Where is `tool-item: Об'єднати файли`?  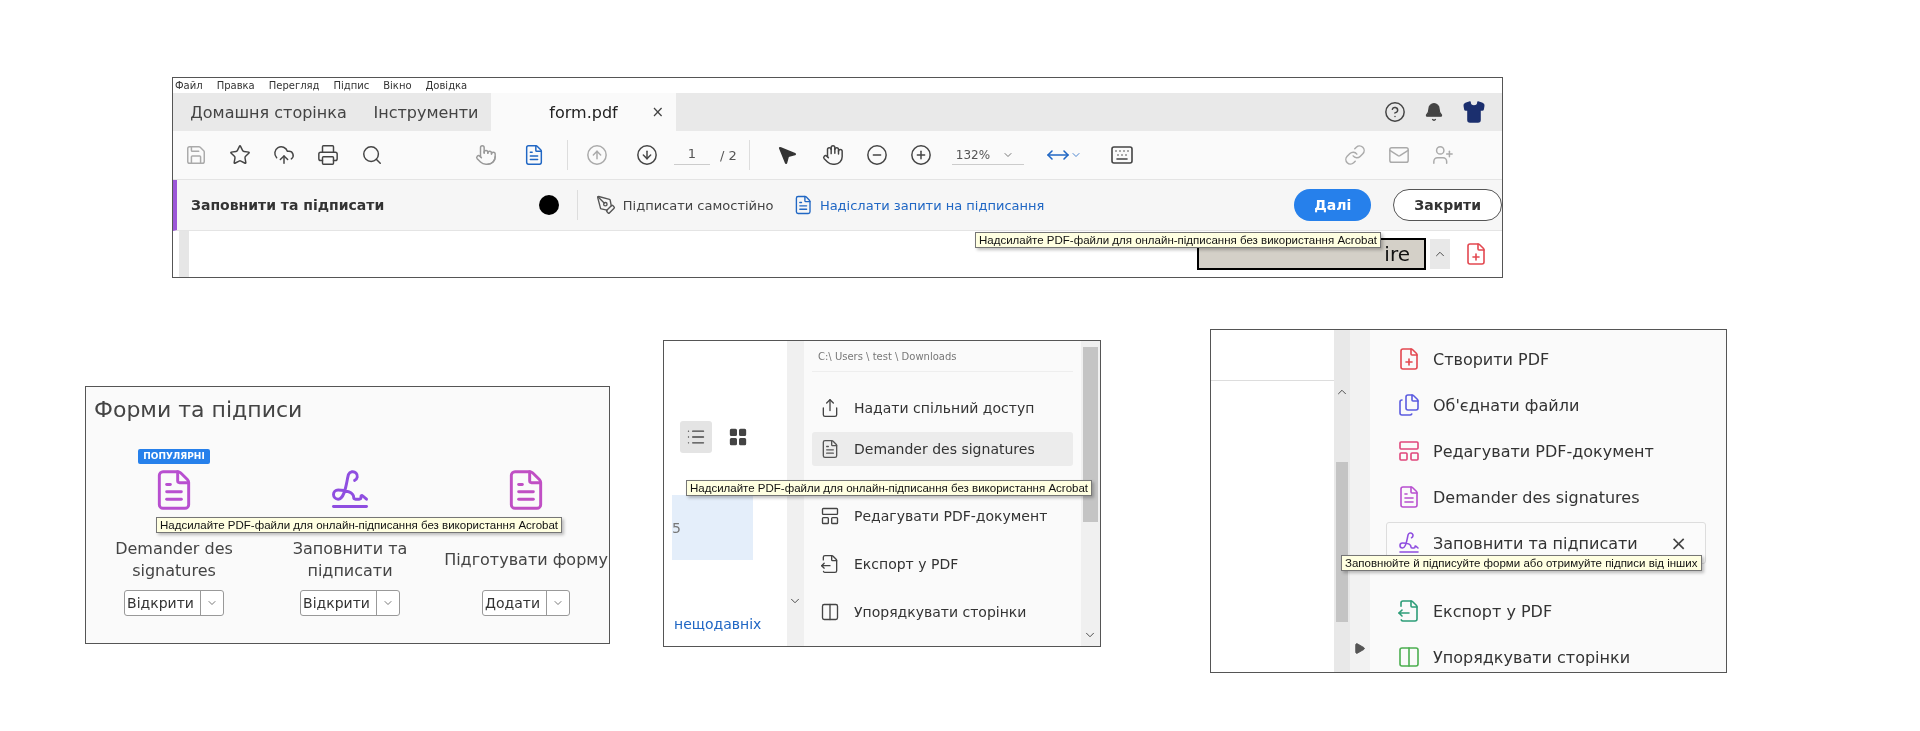 tool-item: Об'єднати файли is located at coordinates (1546, 405).